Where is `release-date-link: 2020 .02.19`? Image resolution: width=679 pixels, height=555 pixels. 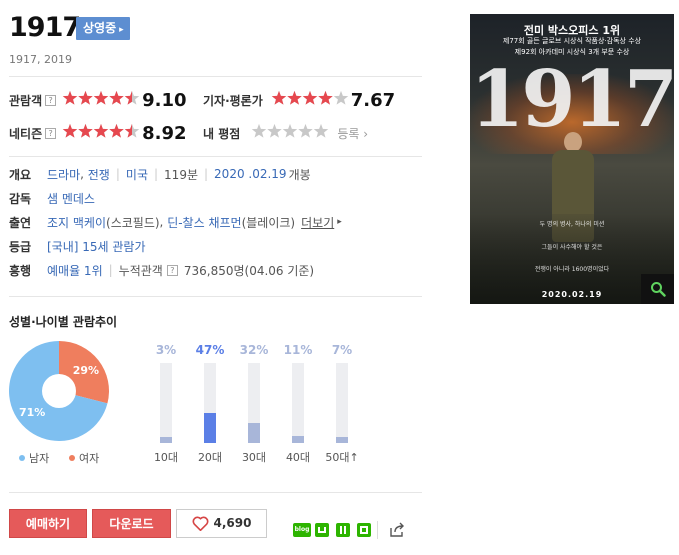
release-date-link: 2020 .02.19 is located at coordinates (250, 174).